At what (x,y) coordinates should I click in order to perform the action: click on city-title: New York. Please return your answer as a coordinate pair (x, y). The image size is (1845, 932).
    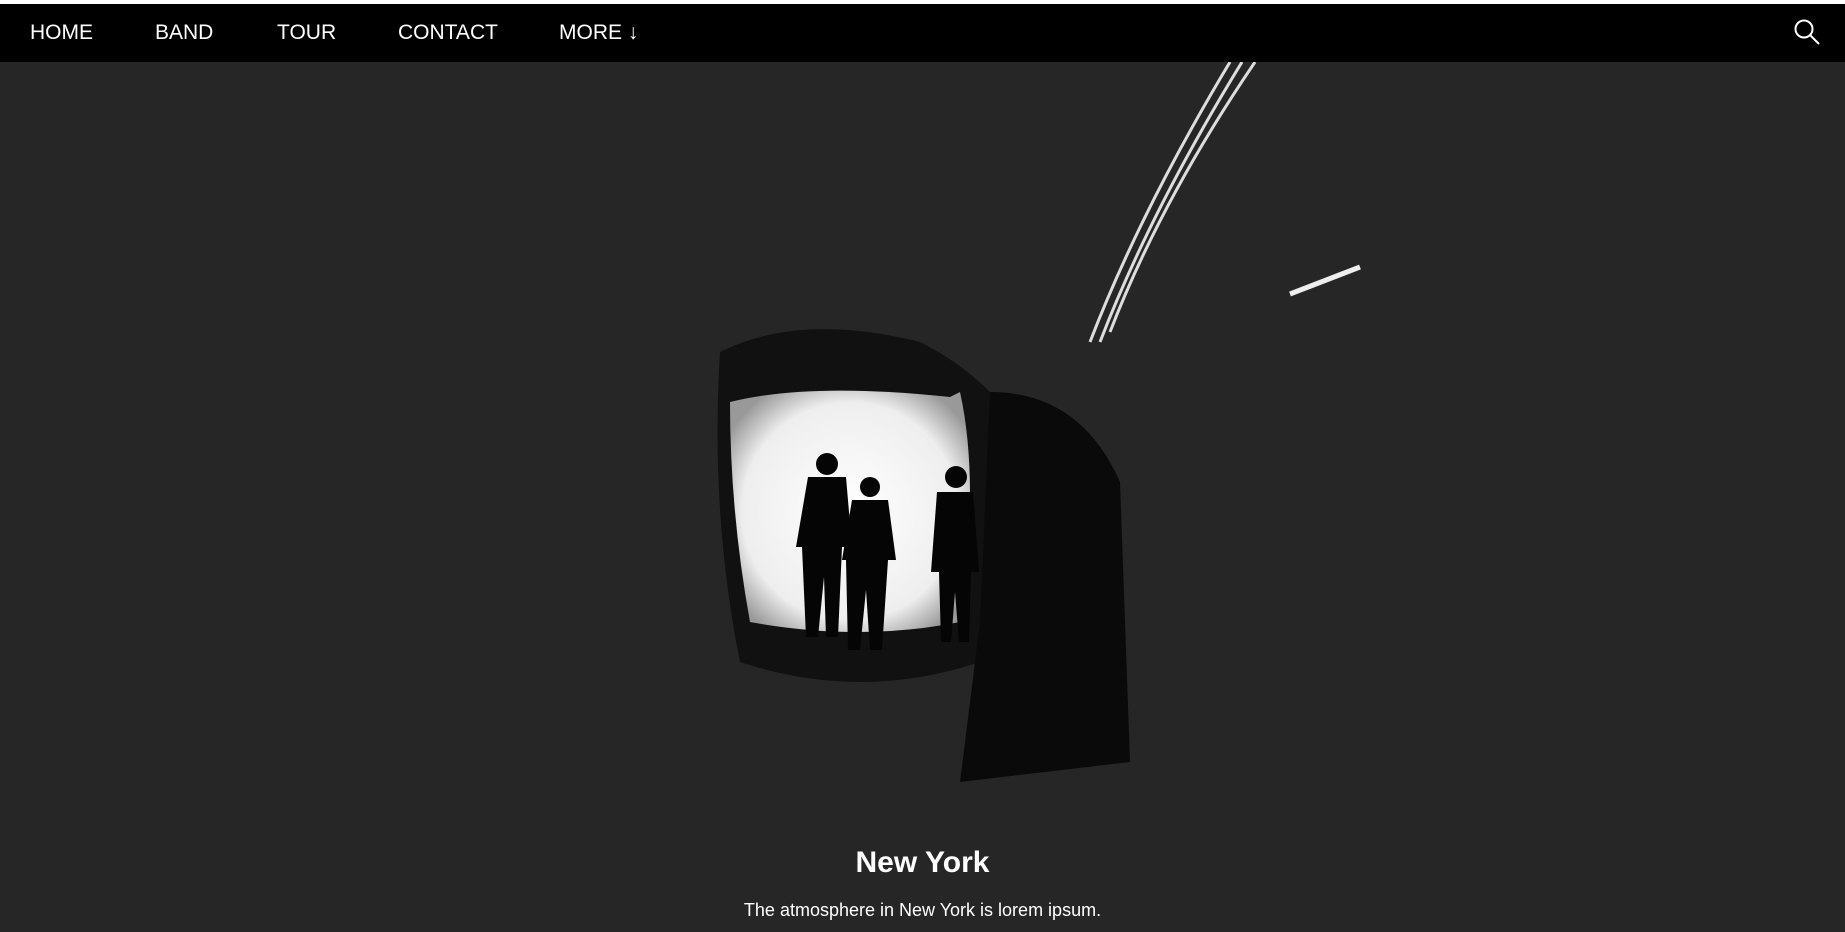
    Looking at the image, I should click on (922, 862).